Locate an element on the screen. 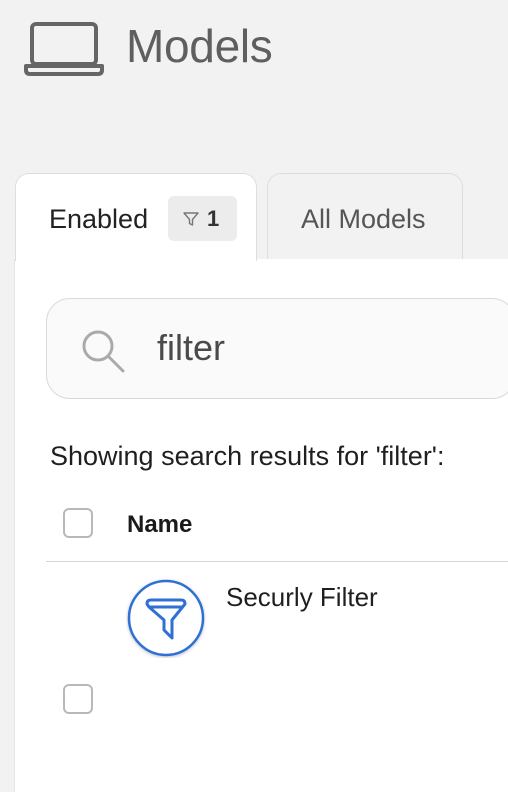  table-header-divider is located at coordinates (277, 561).